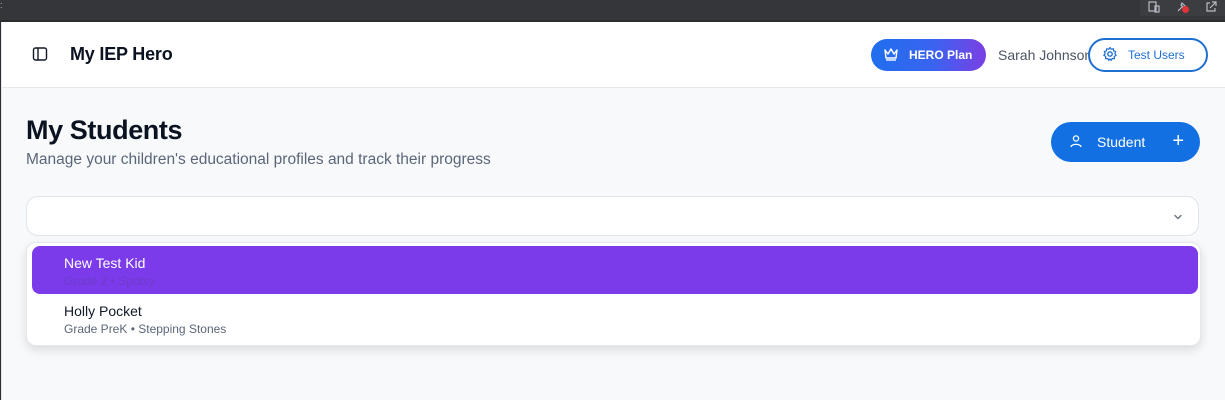 Image resolution: width=1225 pixels, height=400 pixels. What do you see at coordinates (1178, 219) in the screenshot?
I see `chevron-down-icon` at bounding box center [1178, 219].